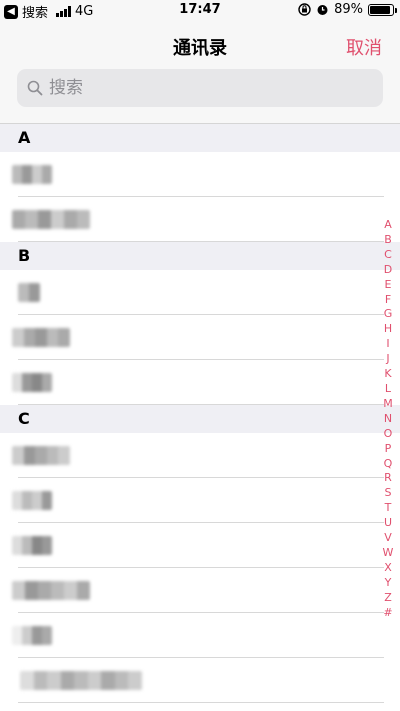  What do you see at coordinates (200, 48) in the screenshot?
I see `page-title: 通讯录` at bounding box center [200, 48].